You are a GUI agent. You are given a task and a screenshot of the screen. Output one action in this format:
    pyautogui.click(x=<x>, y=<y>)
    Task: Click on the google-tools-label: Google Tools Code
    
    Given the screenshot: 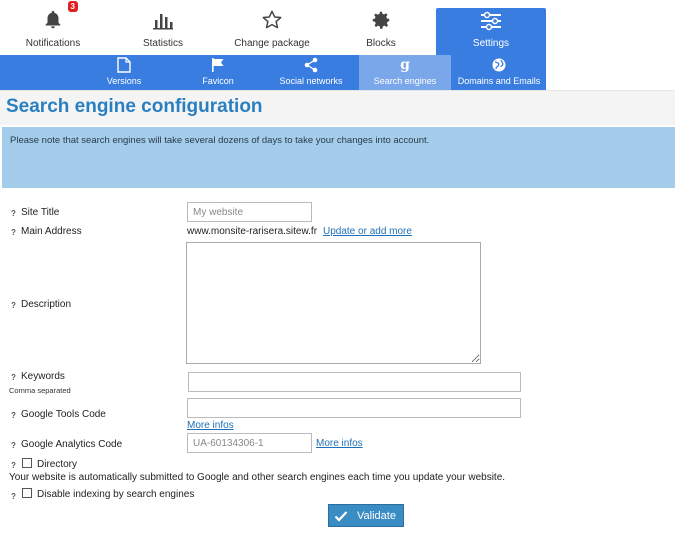 What is the action you would take?
    pyautogui.click(x=63, y=414)
    